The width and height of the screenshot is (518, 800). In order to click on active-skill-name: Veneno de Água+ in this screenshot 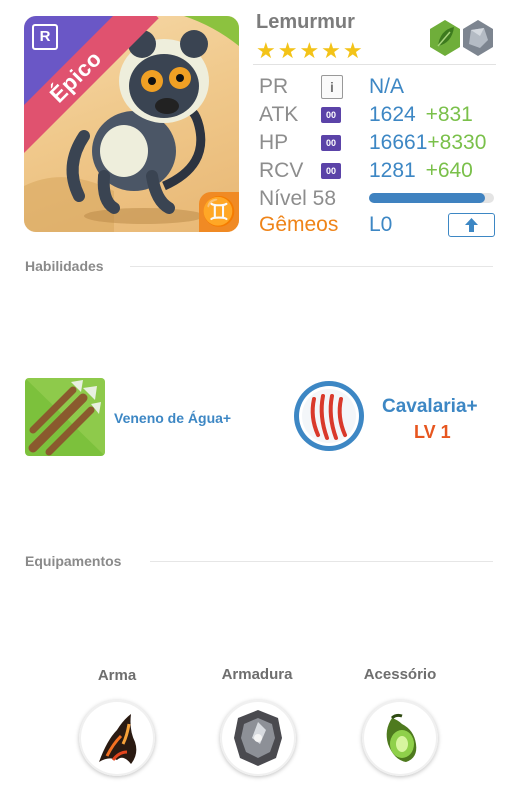, I will do `click(172, 418)`.